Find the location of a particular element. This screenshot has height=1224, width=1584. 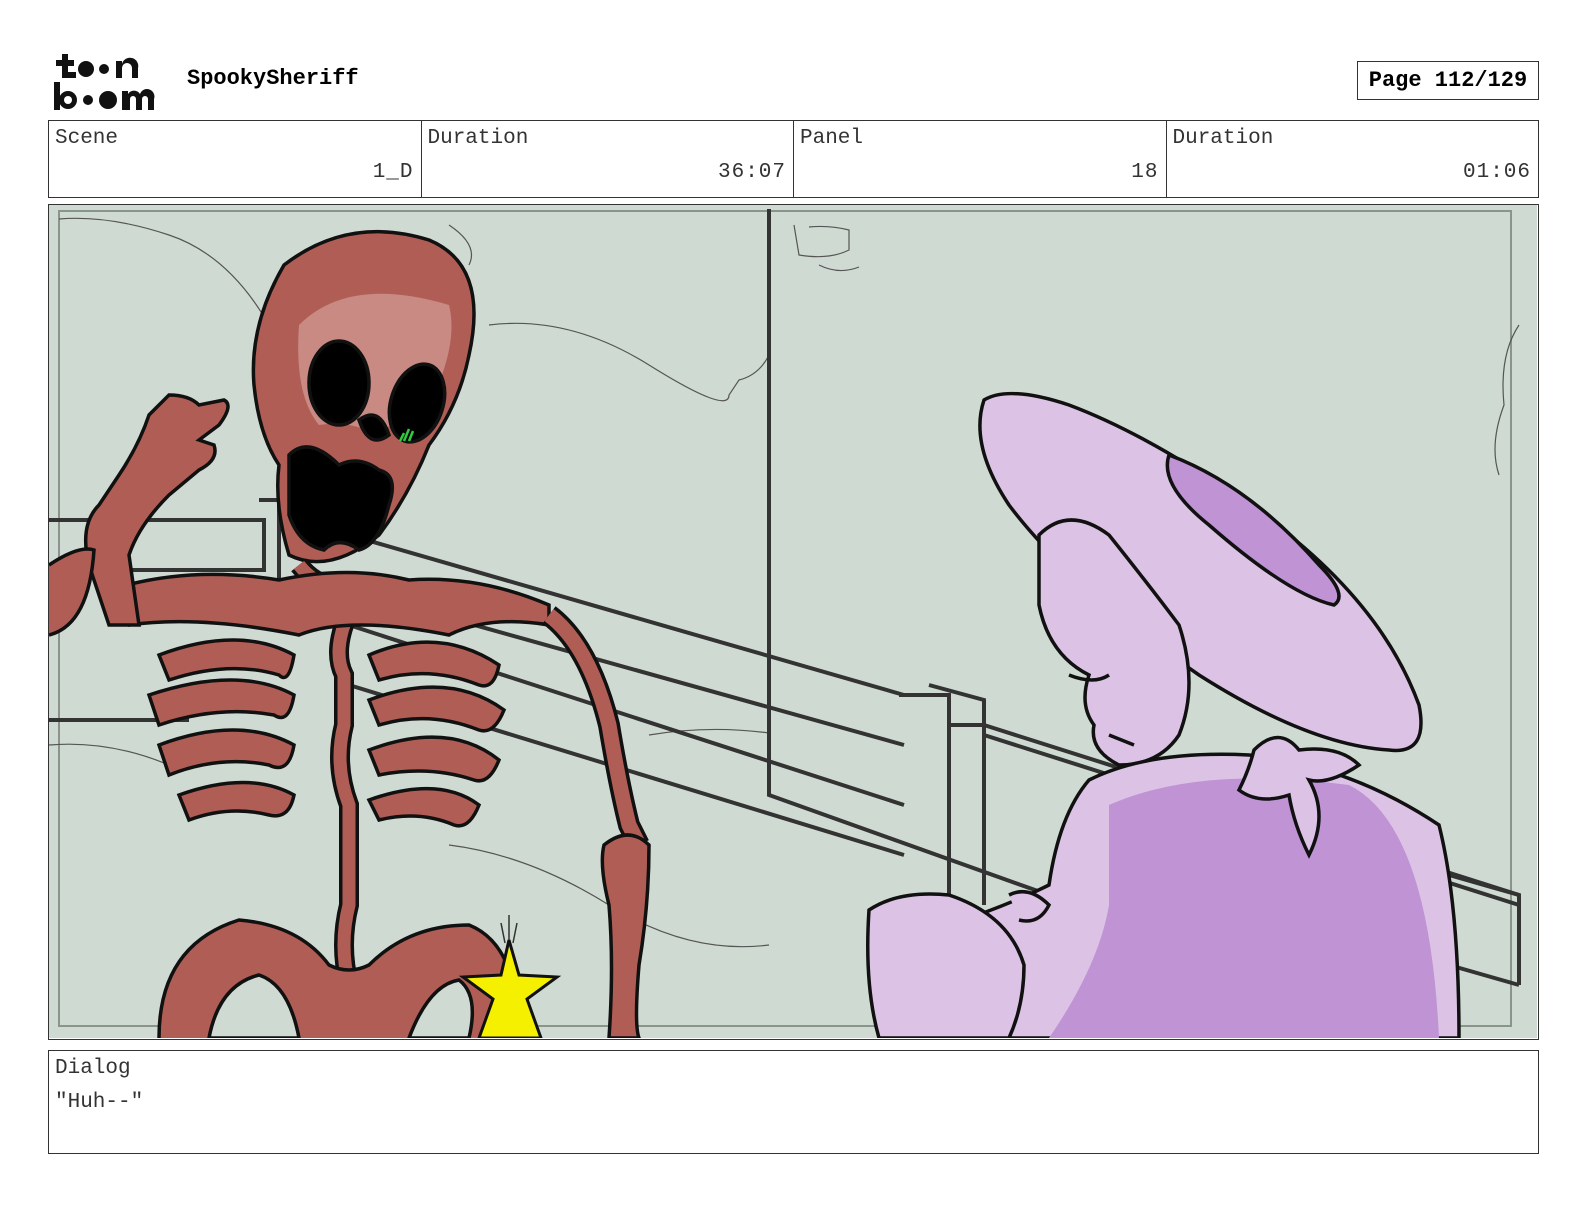

scene-label: Scene is located at coordinates (87, 138).